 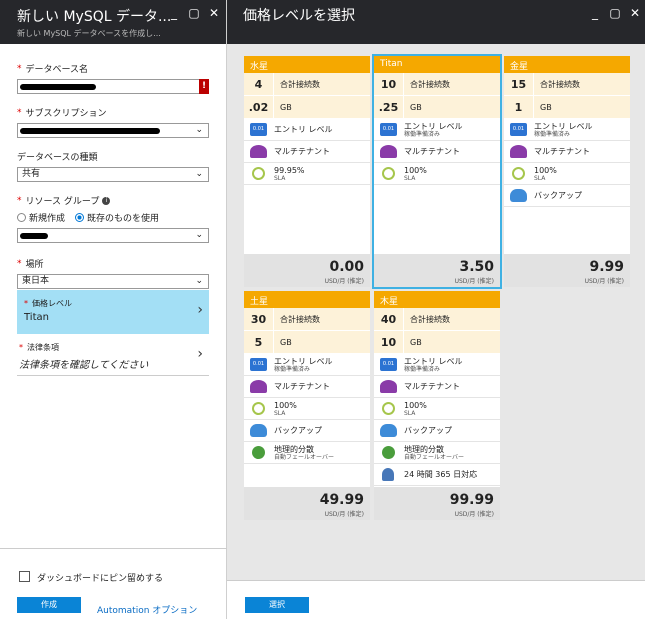 What do you see at coordinates (294, 449) in the screenshot?
I see `geo-label: 地理的分散` at bounding box center [294, 449].